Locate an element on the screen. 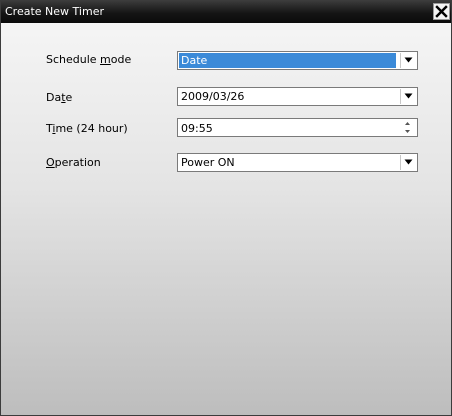 Image resolution: width=452 pixels, height=416 pixels. time-label-post: me (24 hour) is located at coordinates (91, 128).